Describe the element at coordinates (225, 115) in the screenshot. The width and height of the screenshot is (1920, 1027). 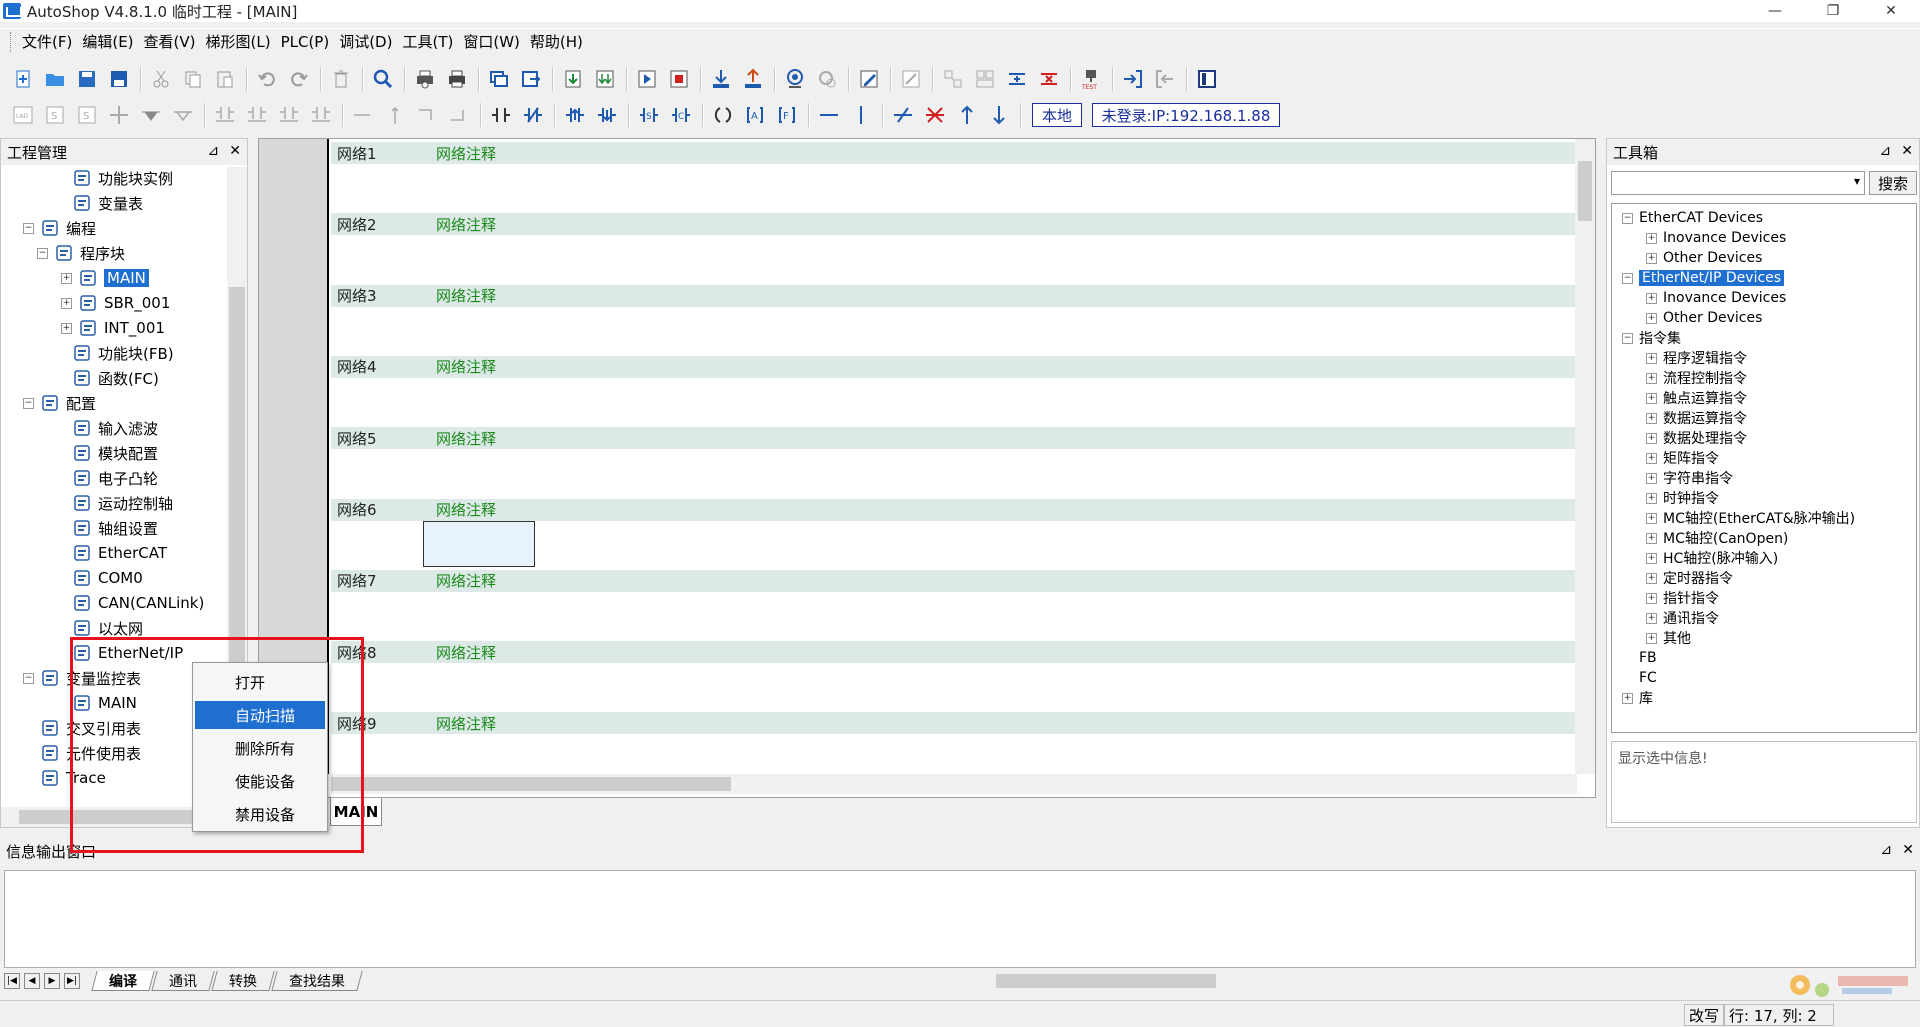
I see `contact-no-button` at that location.